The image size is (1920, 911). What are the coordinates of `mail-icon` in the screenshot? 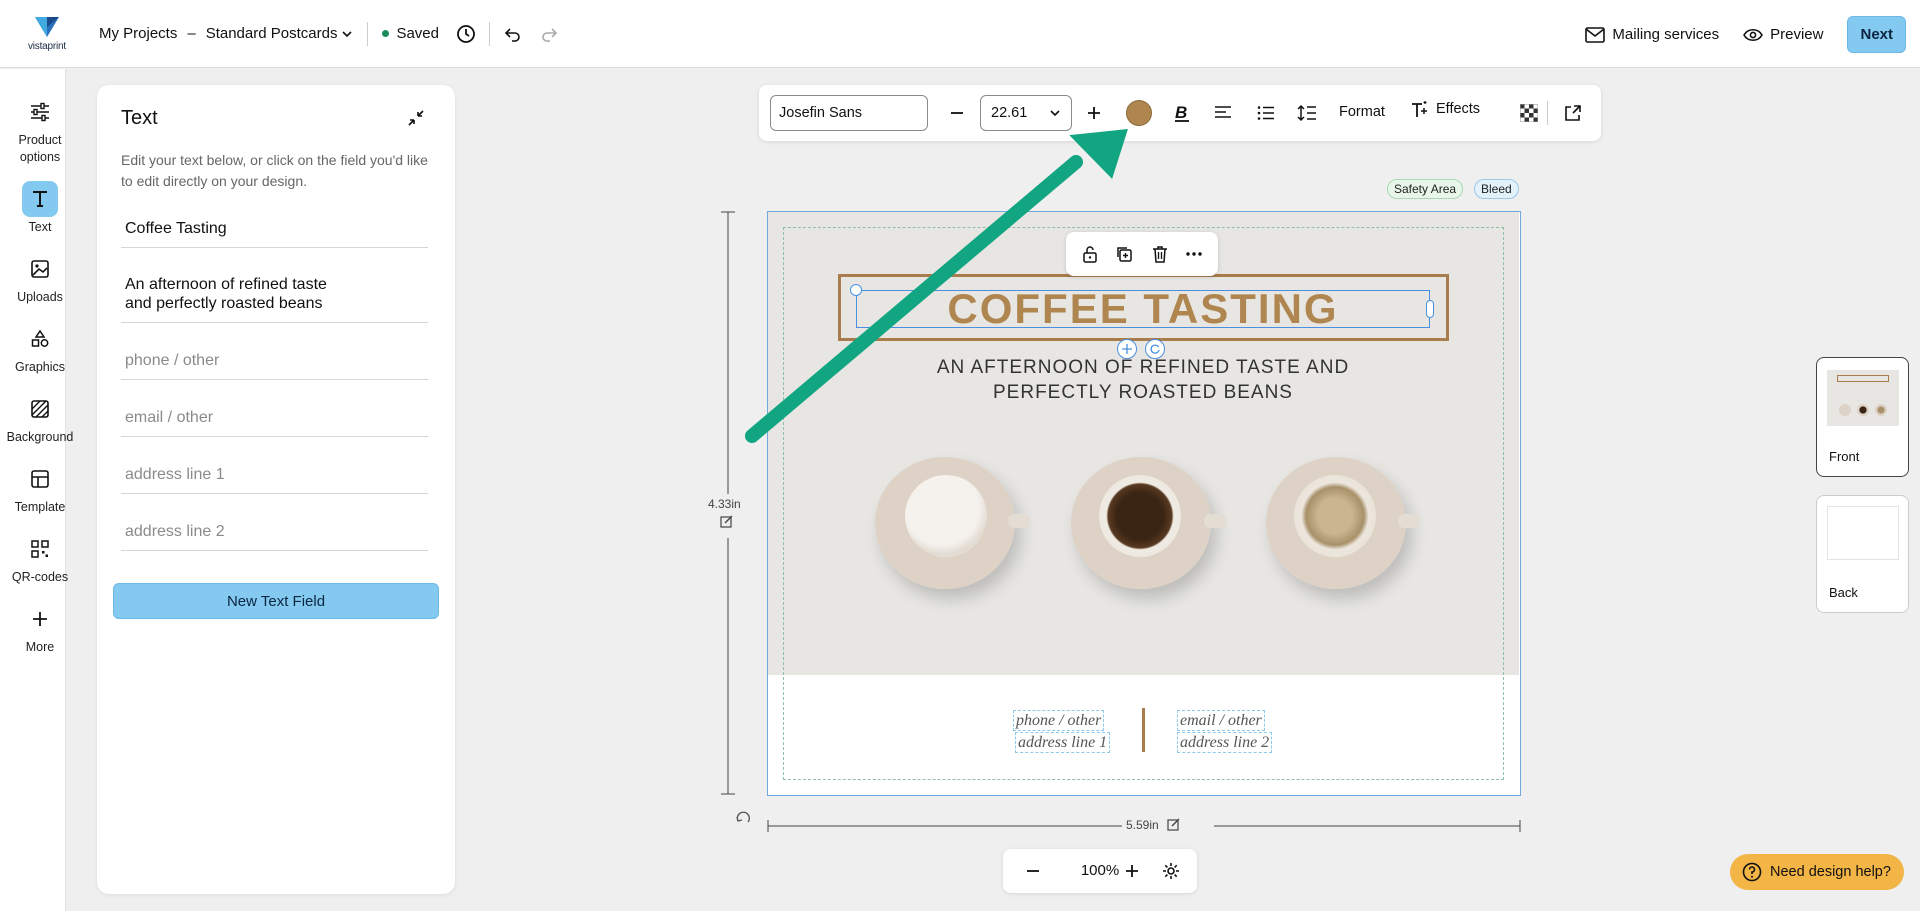 It's located at (1595, 34).